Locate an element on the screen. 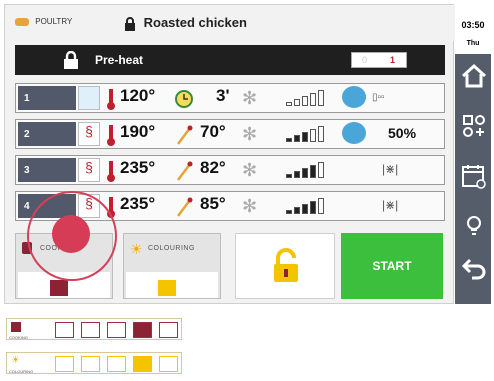 The image size is (494, 381). phase-time: 3' is located at coordinates (223, 96).